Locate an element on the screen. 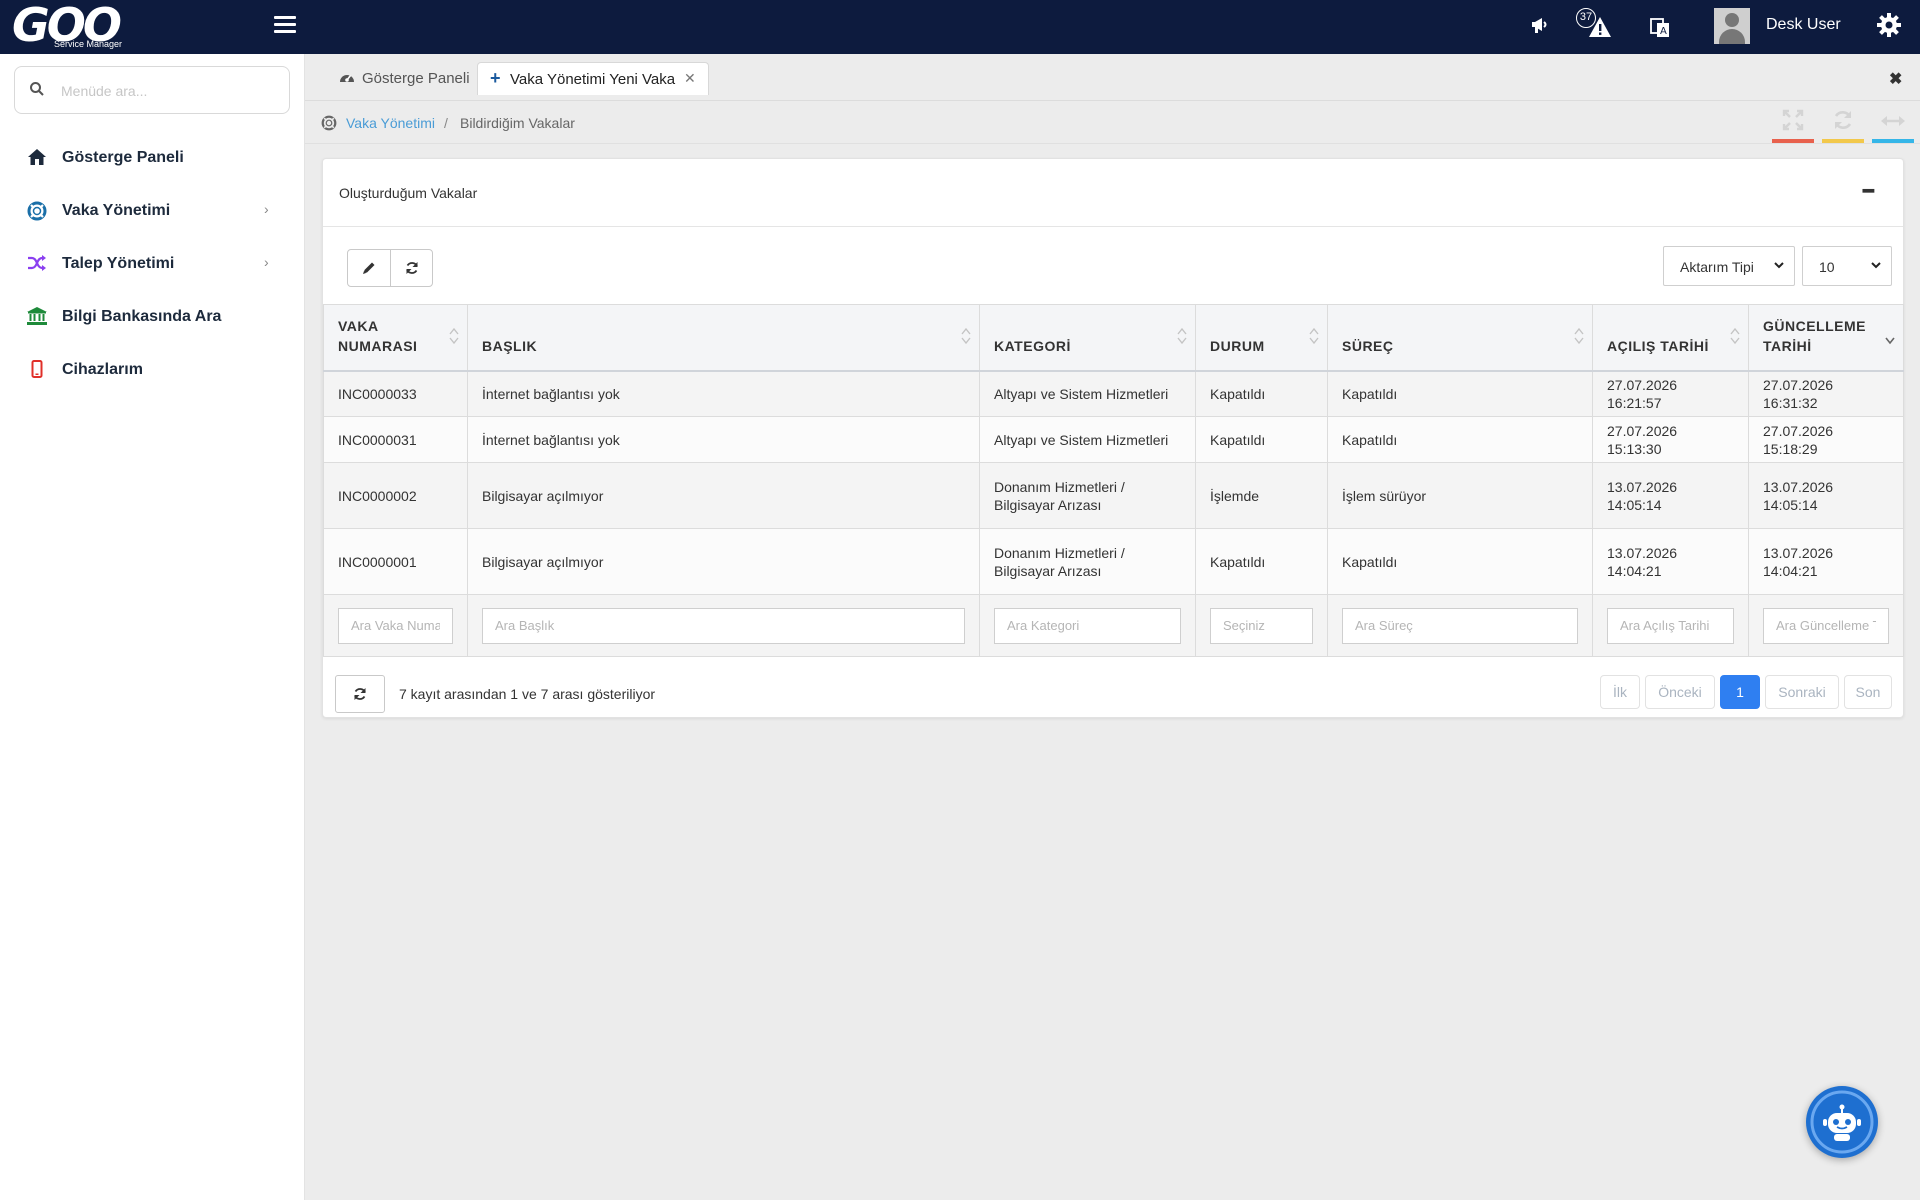  column-header-label: VAKA NUMARASI is located at coordinates (378, 335).